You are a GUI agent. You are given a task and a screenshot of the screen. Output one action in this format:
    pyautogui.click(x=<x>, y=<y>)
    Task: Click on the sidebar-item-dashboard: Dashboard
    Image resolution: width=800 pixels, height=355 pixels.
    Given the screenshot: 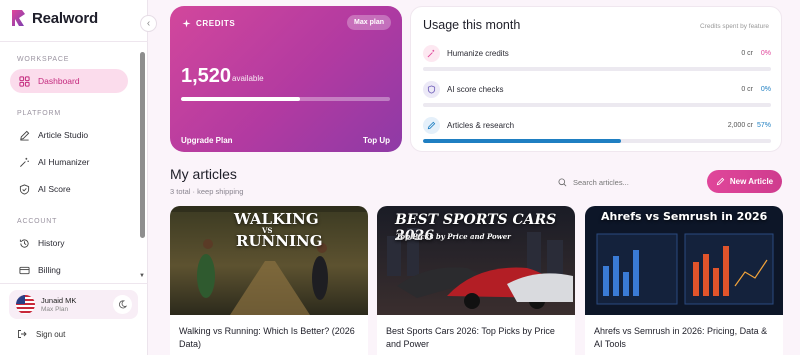 What is the action you would take?
    pyautogui.click(x=69, y=81)
    